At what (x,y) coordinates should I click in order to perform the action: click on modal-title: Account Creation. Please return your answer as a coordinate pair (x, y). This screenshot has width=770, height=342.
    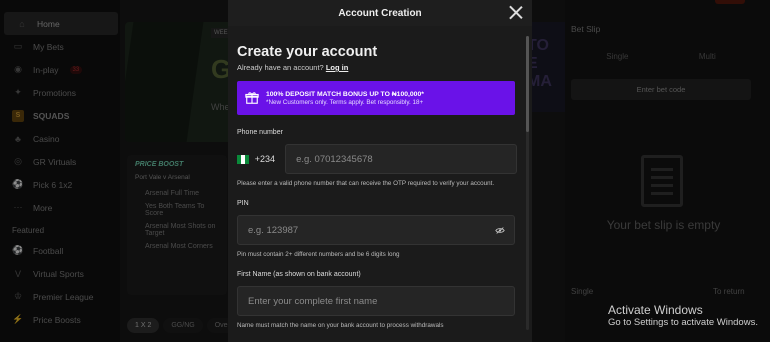
    Looking at the image, I should click on (380, 13).